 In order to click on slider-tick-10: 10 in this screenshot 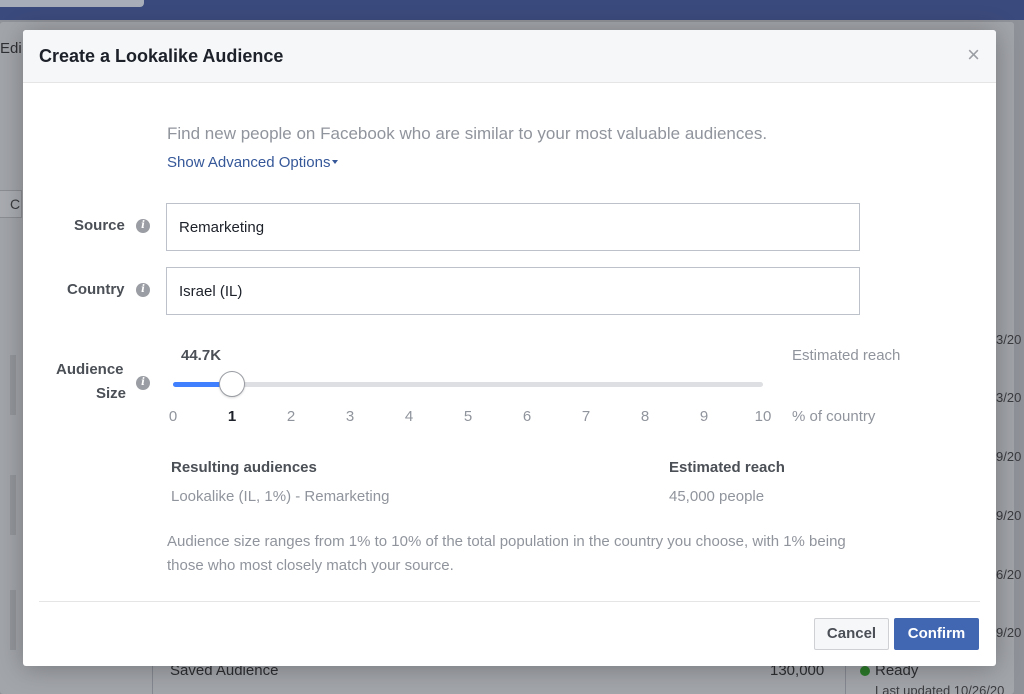, I will do `click(763, 416)`.